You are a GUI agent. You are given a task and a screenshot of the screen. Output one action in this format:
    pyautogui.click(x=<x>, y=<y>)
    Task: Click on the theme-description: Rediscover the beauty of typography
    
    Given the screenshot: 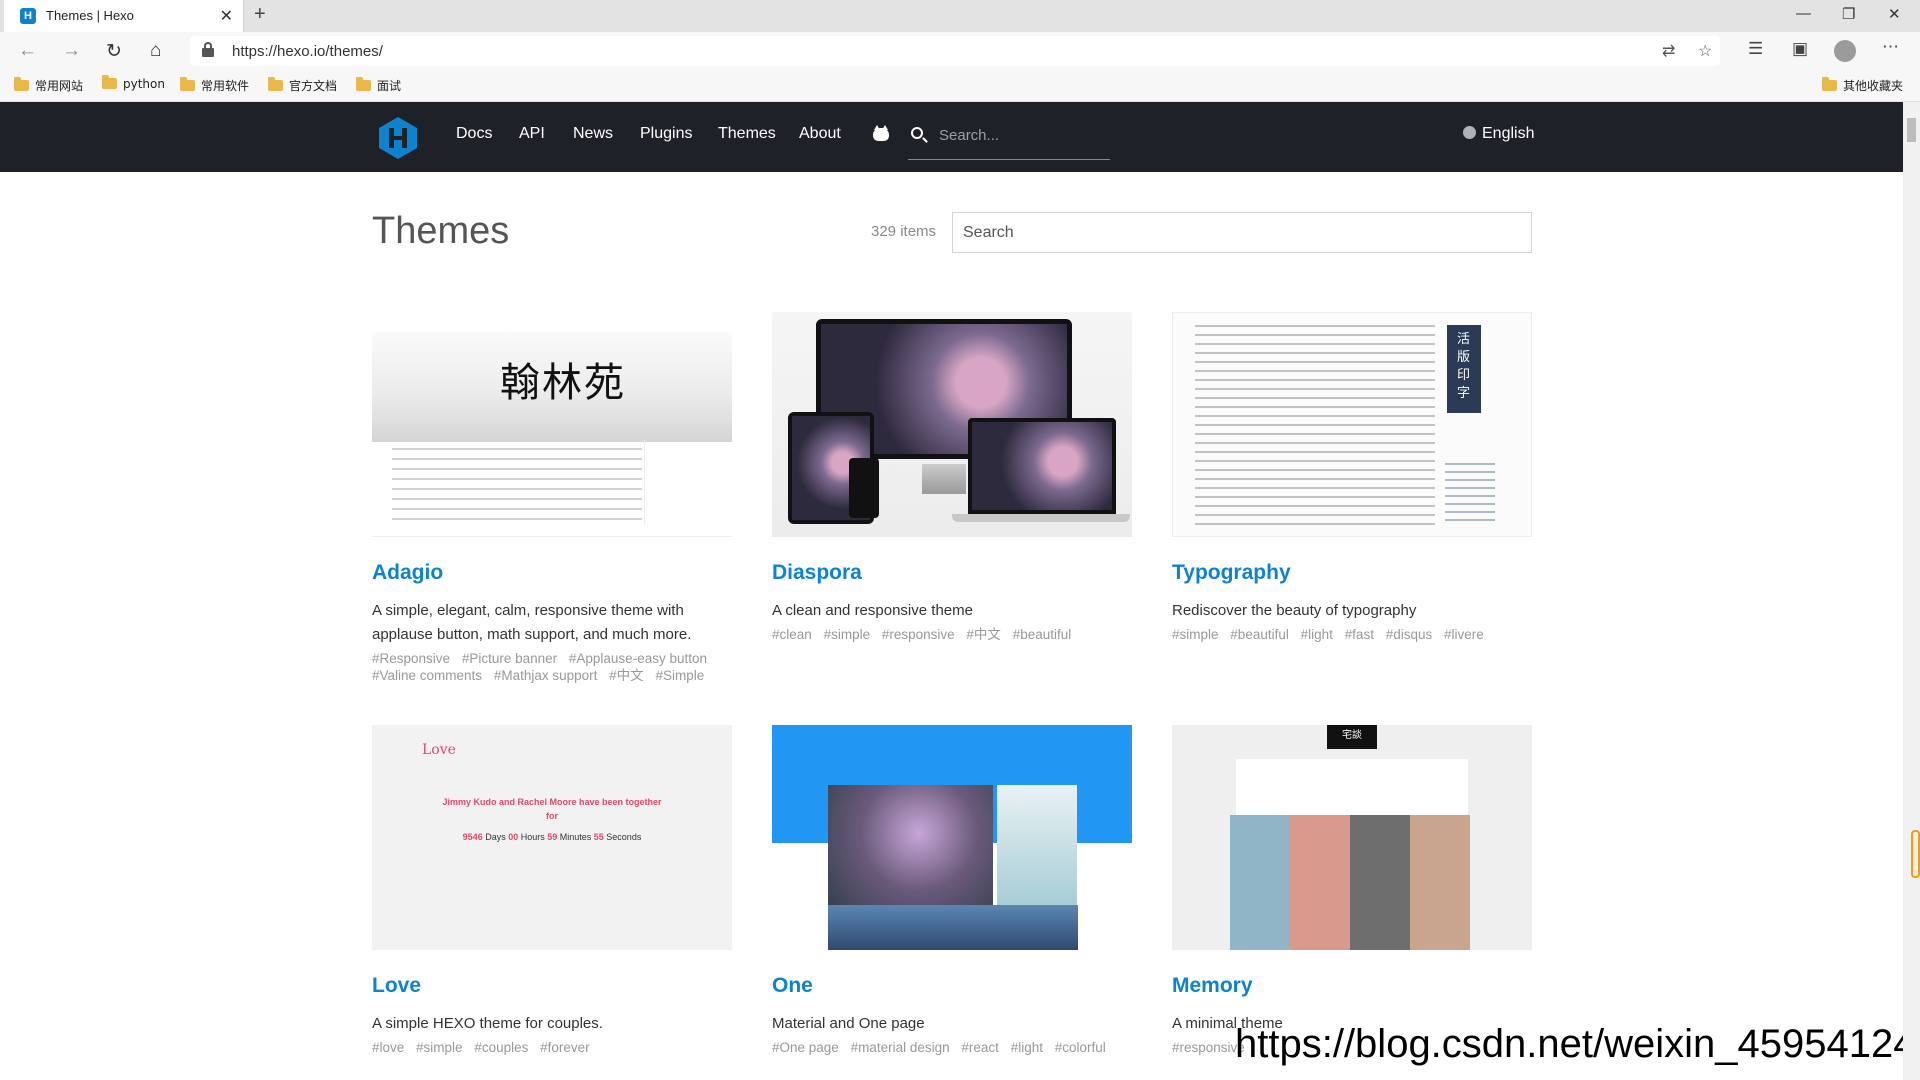 What is the action you would take?
    pyautogui.click(x=1294, y=610)
    